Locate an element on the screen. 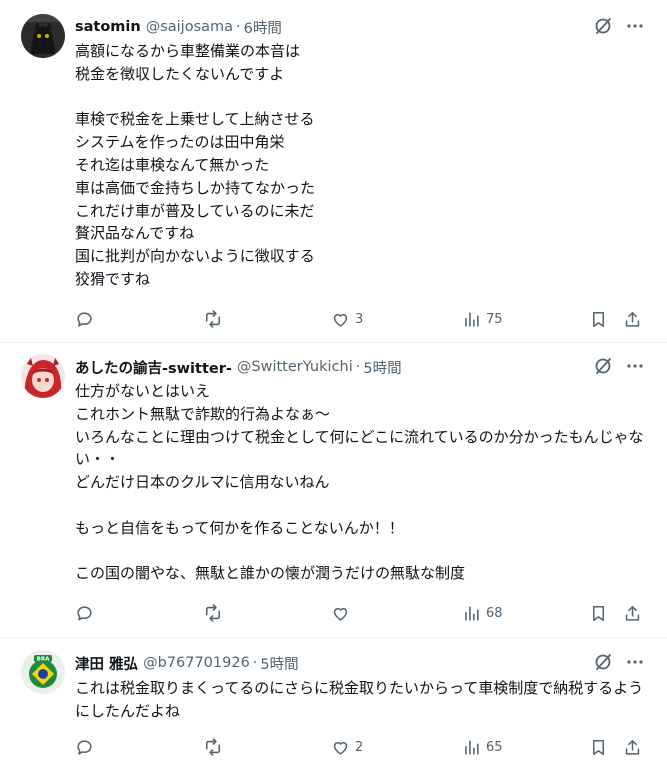 The image size is (667, 767). views-button: 65 is located at coordinates (482, 747).